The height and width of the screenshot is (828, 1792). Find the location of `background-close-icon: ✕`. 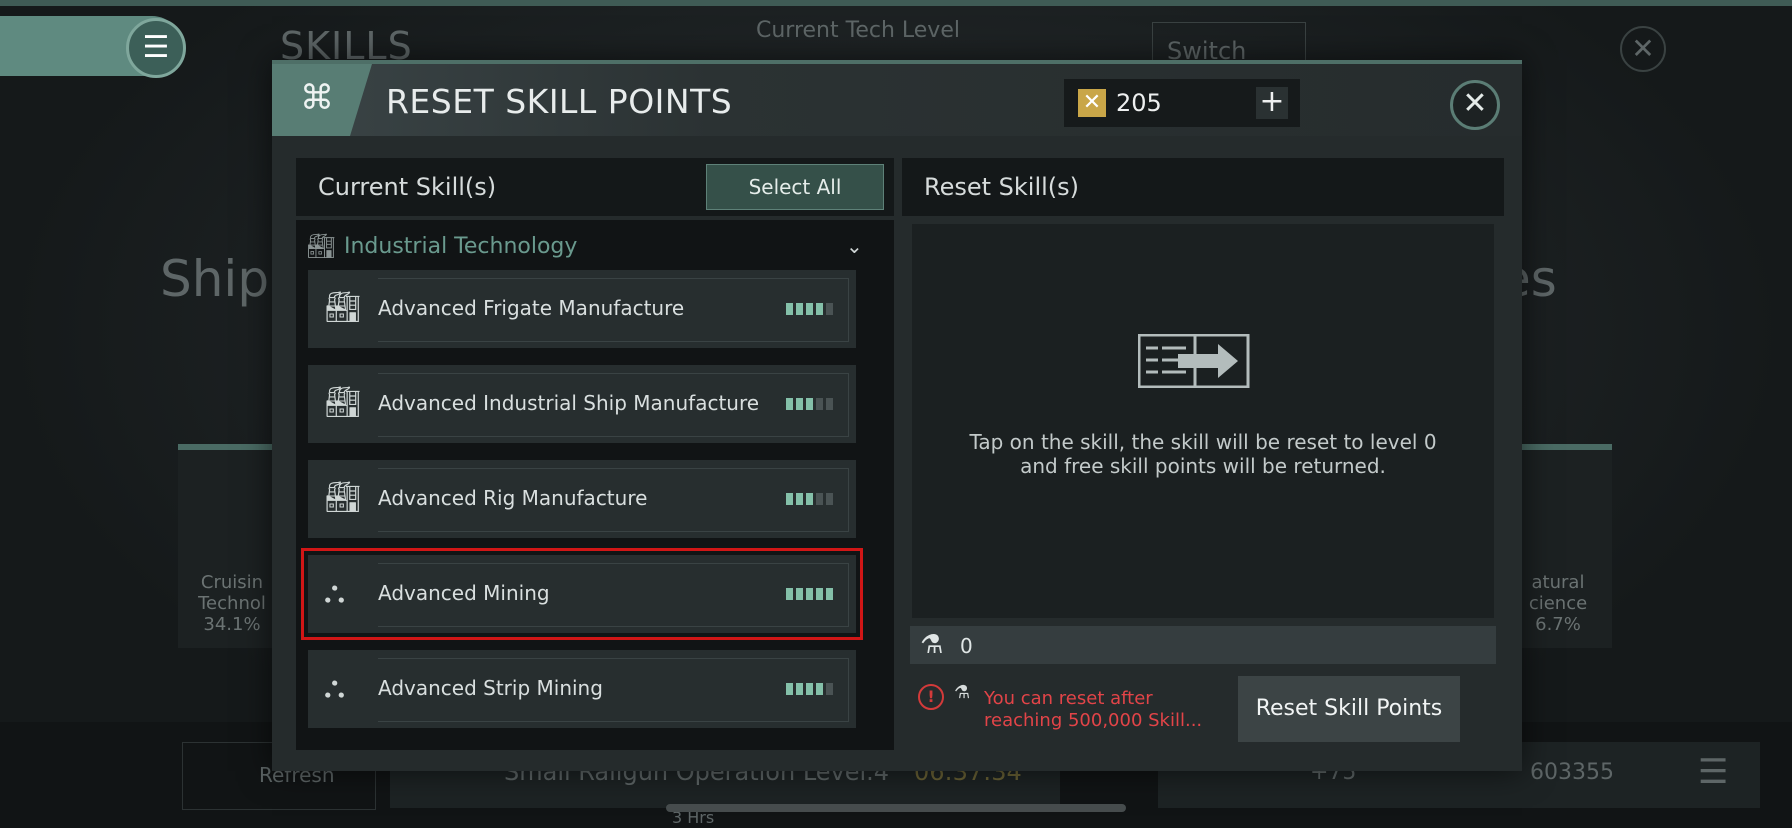

background-close-icon: ✕ is located at coordinates (1643, 49).